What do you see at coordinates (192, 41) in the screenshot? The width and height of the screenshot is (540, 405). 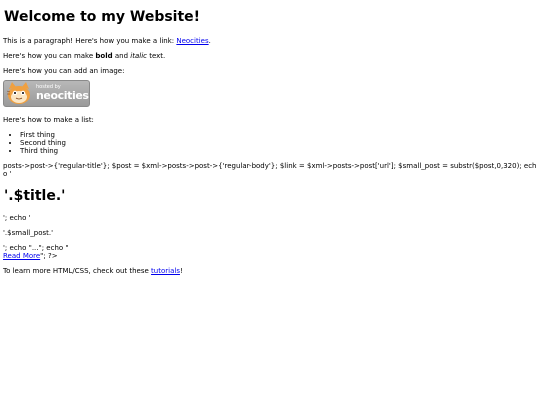 I see `neocities-link: Neocities` at bounding box center [192, 41].